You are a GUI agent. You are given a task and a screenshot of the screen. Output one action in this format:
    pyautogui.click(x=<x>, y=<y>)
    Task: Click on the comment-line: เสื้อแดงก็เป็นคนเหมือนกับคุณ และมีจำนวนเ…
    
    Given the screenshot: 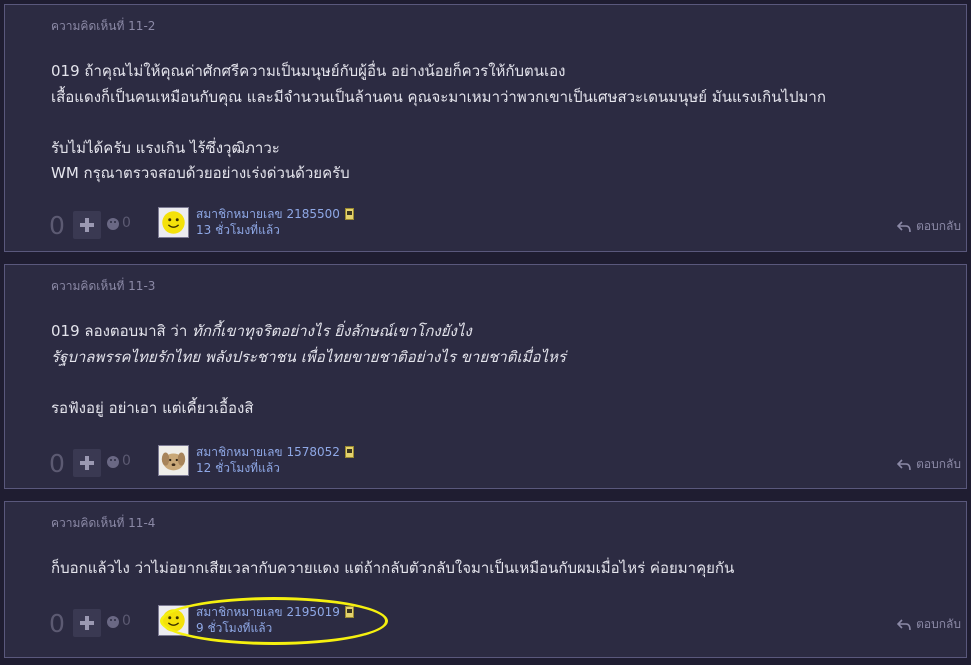 What is the action you would take?
    pyautogui.click(x=438, y=96)
    